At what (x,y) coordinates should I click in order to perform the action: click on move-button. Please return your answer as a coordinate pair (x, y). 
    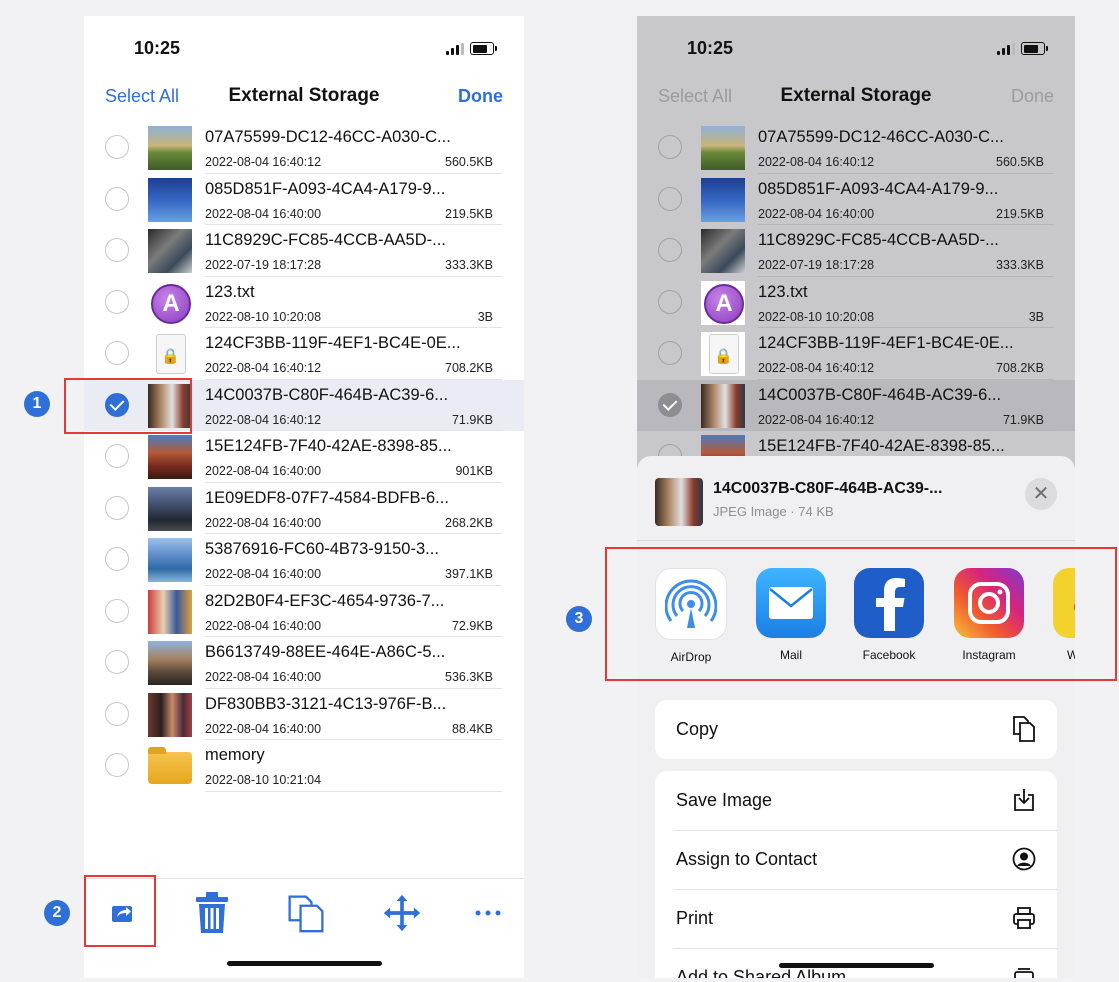
    Looking at the image, I should click on (402, 913).